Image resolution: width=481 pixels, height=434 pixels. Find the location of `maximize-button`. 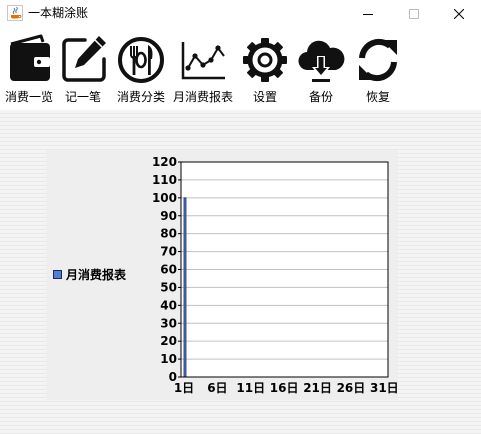

maximize-button is located at coordinates (414, 14).